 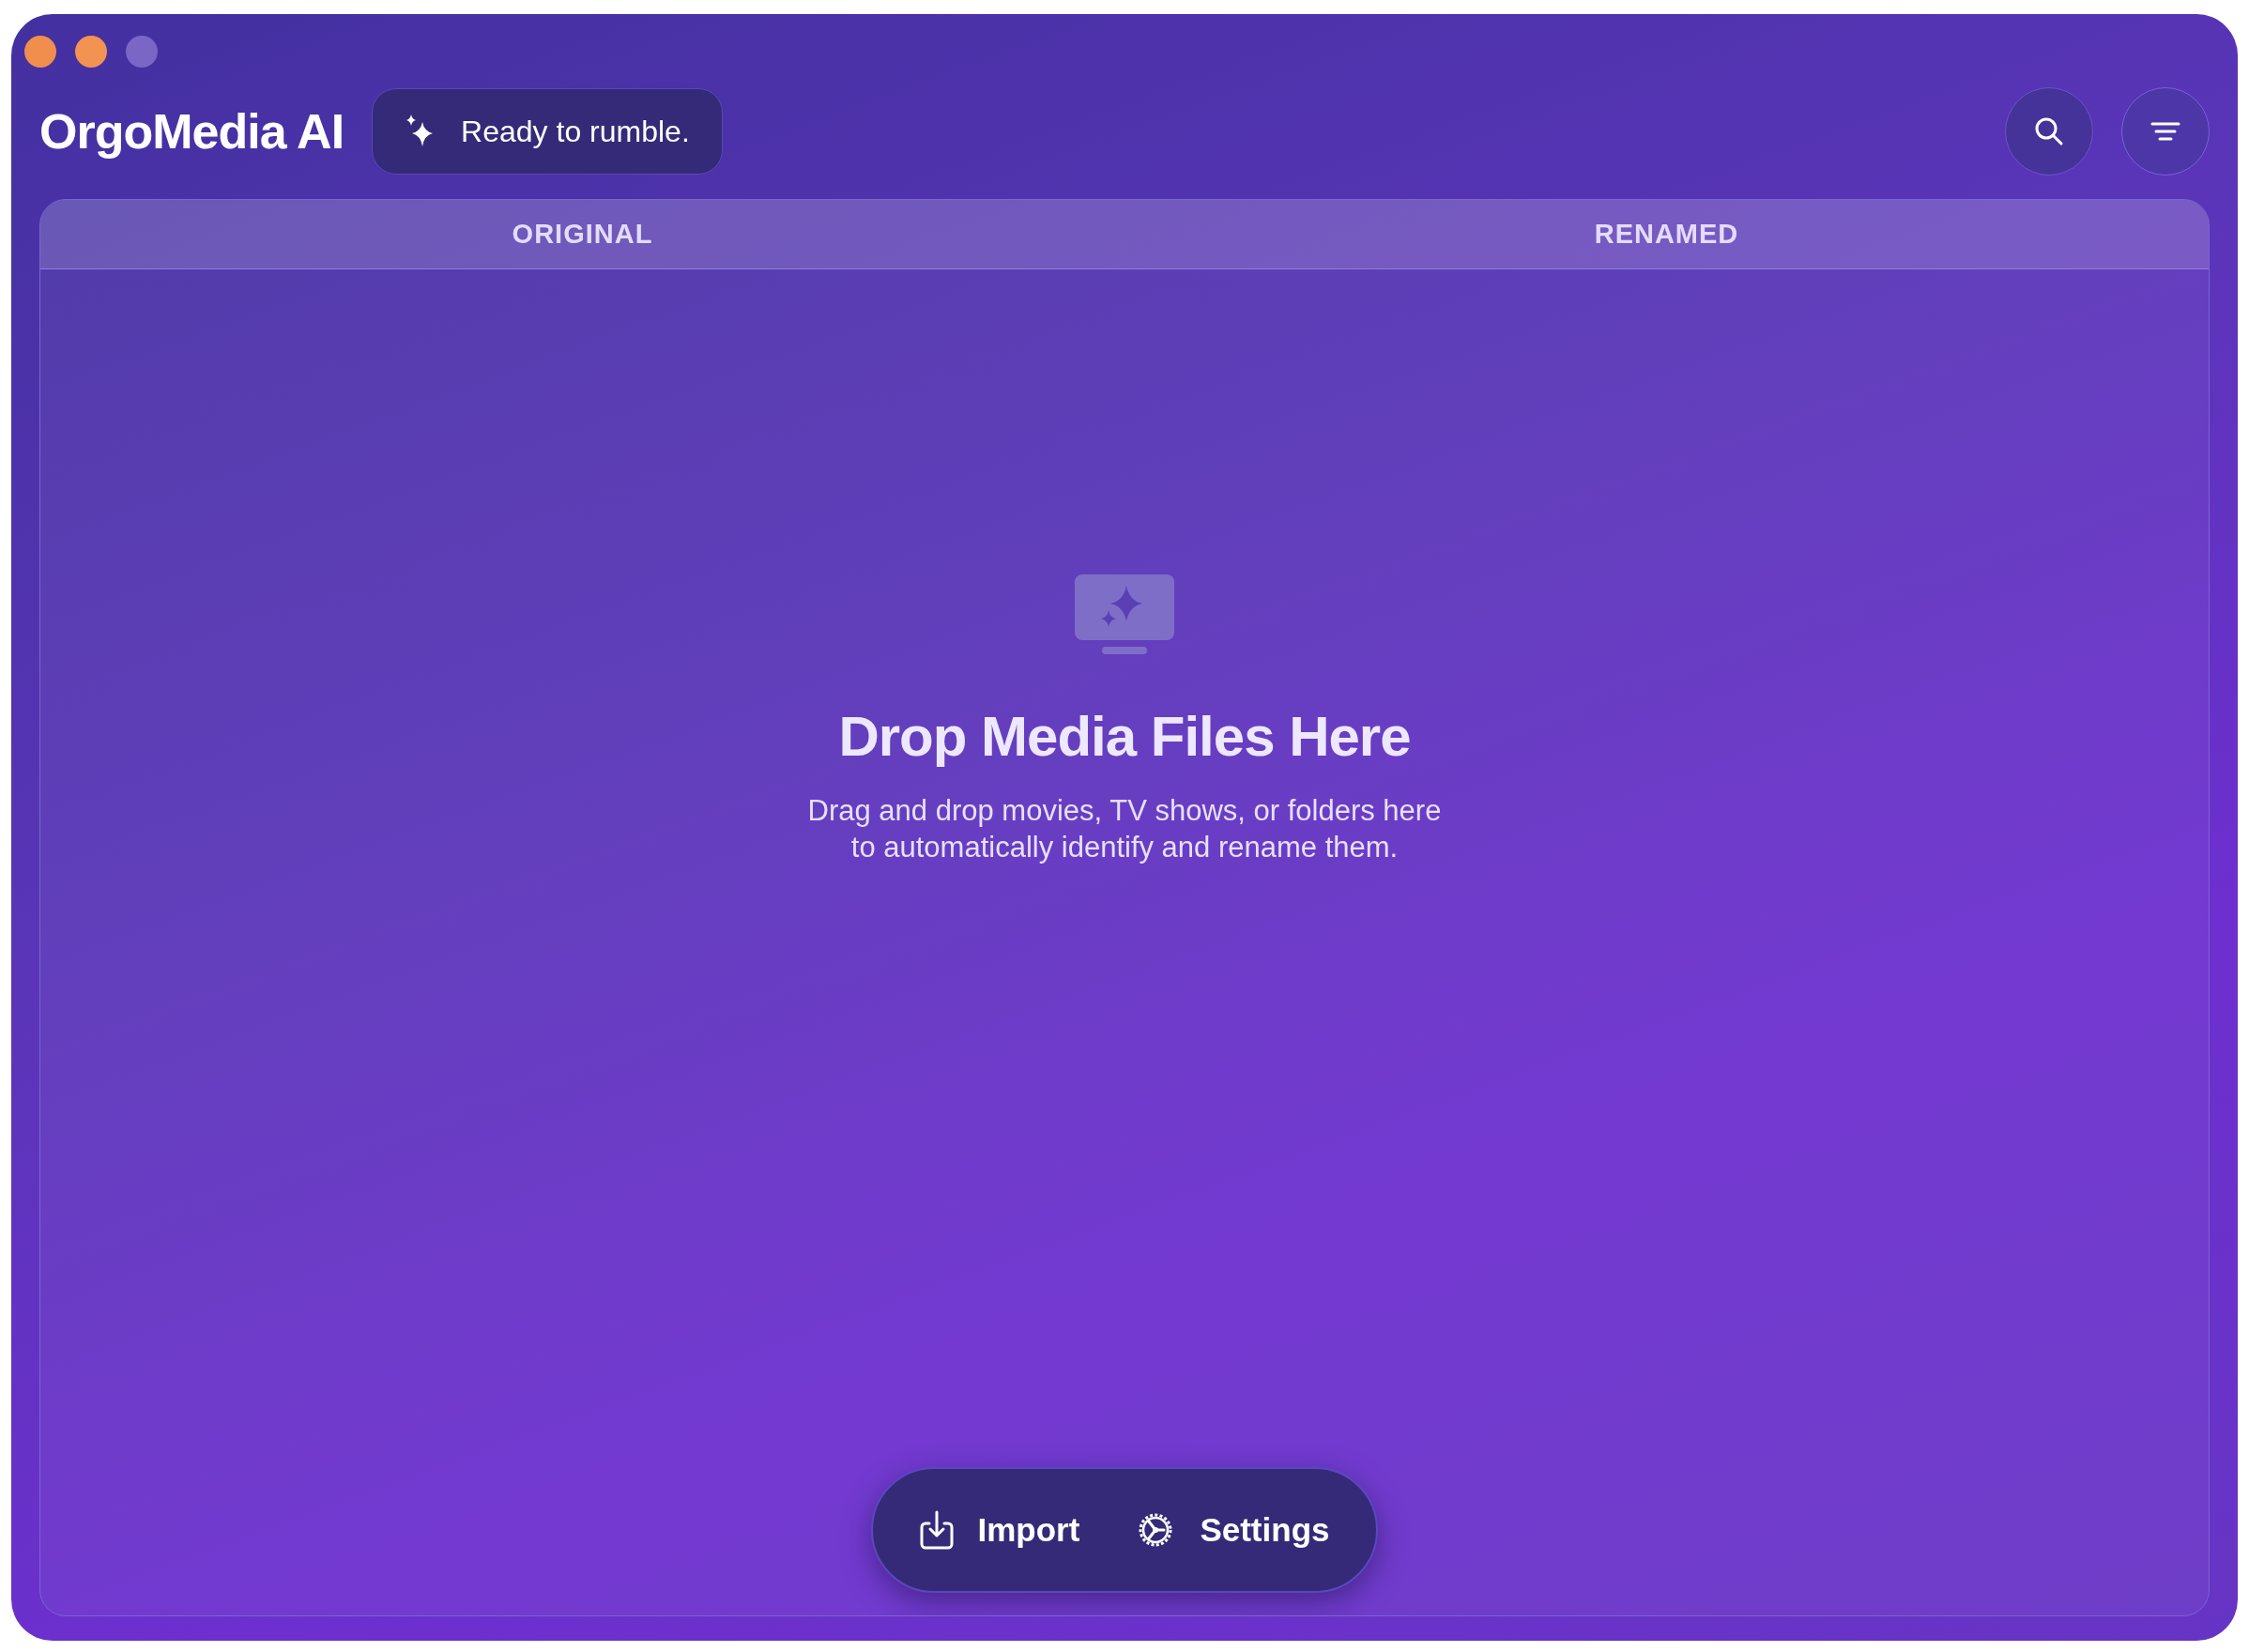 I want to click on zoom-window-icon, so click(x=142, y=52).